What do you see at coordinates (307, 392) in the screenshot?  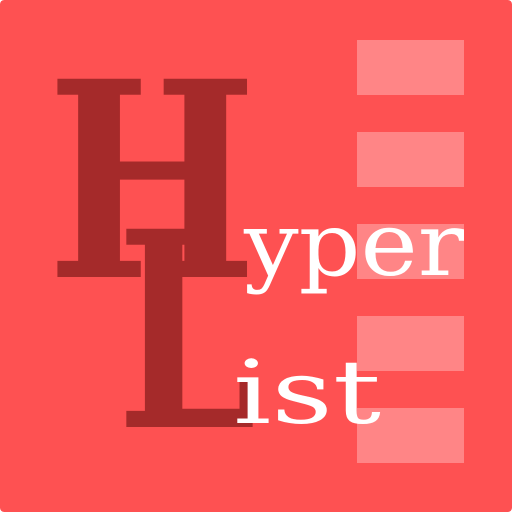 I see `logo-word-ist: ist` at bounding box center [307, 392].